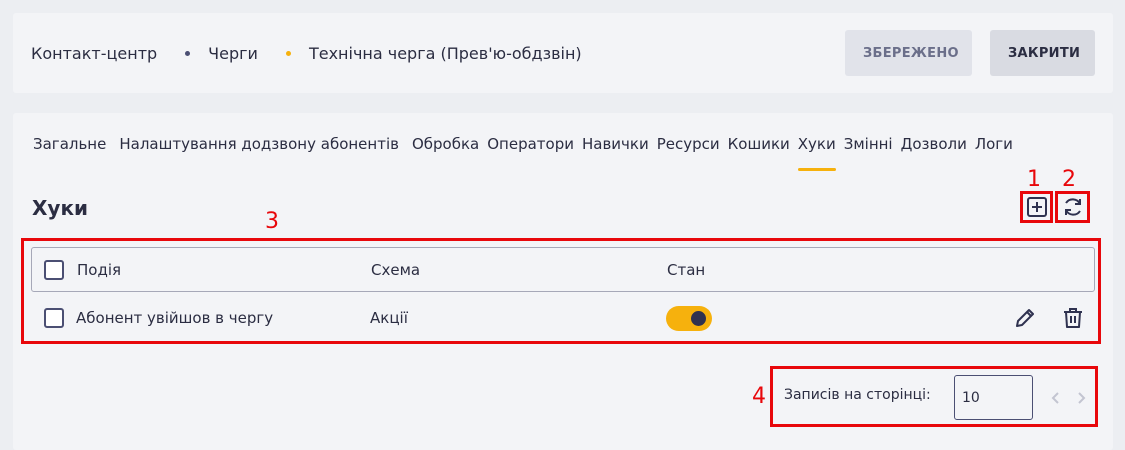 The image size is (1125, 450). What do you see at coordinates (934, 153) in the screenshot?
I see `tab-permissions: Дозволи` at bounding box center [934, 153].